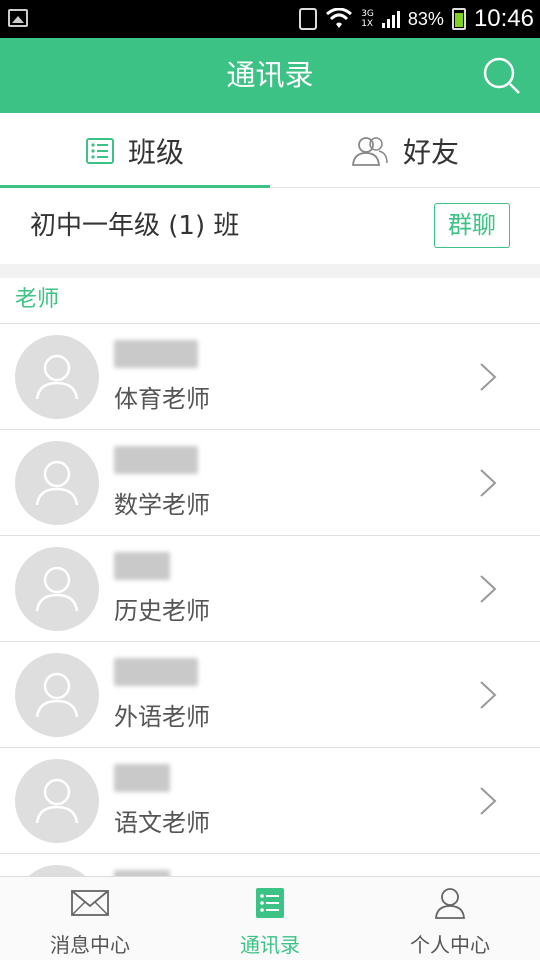  I want to click on section-divider, so click(270, 271).